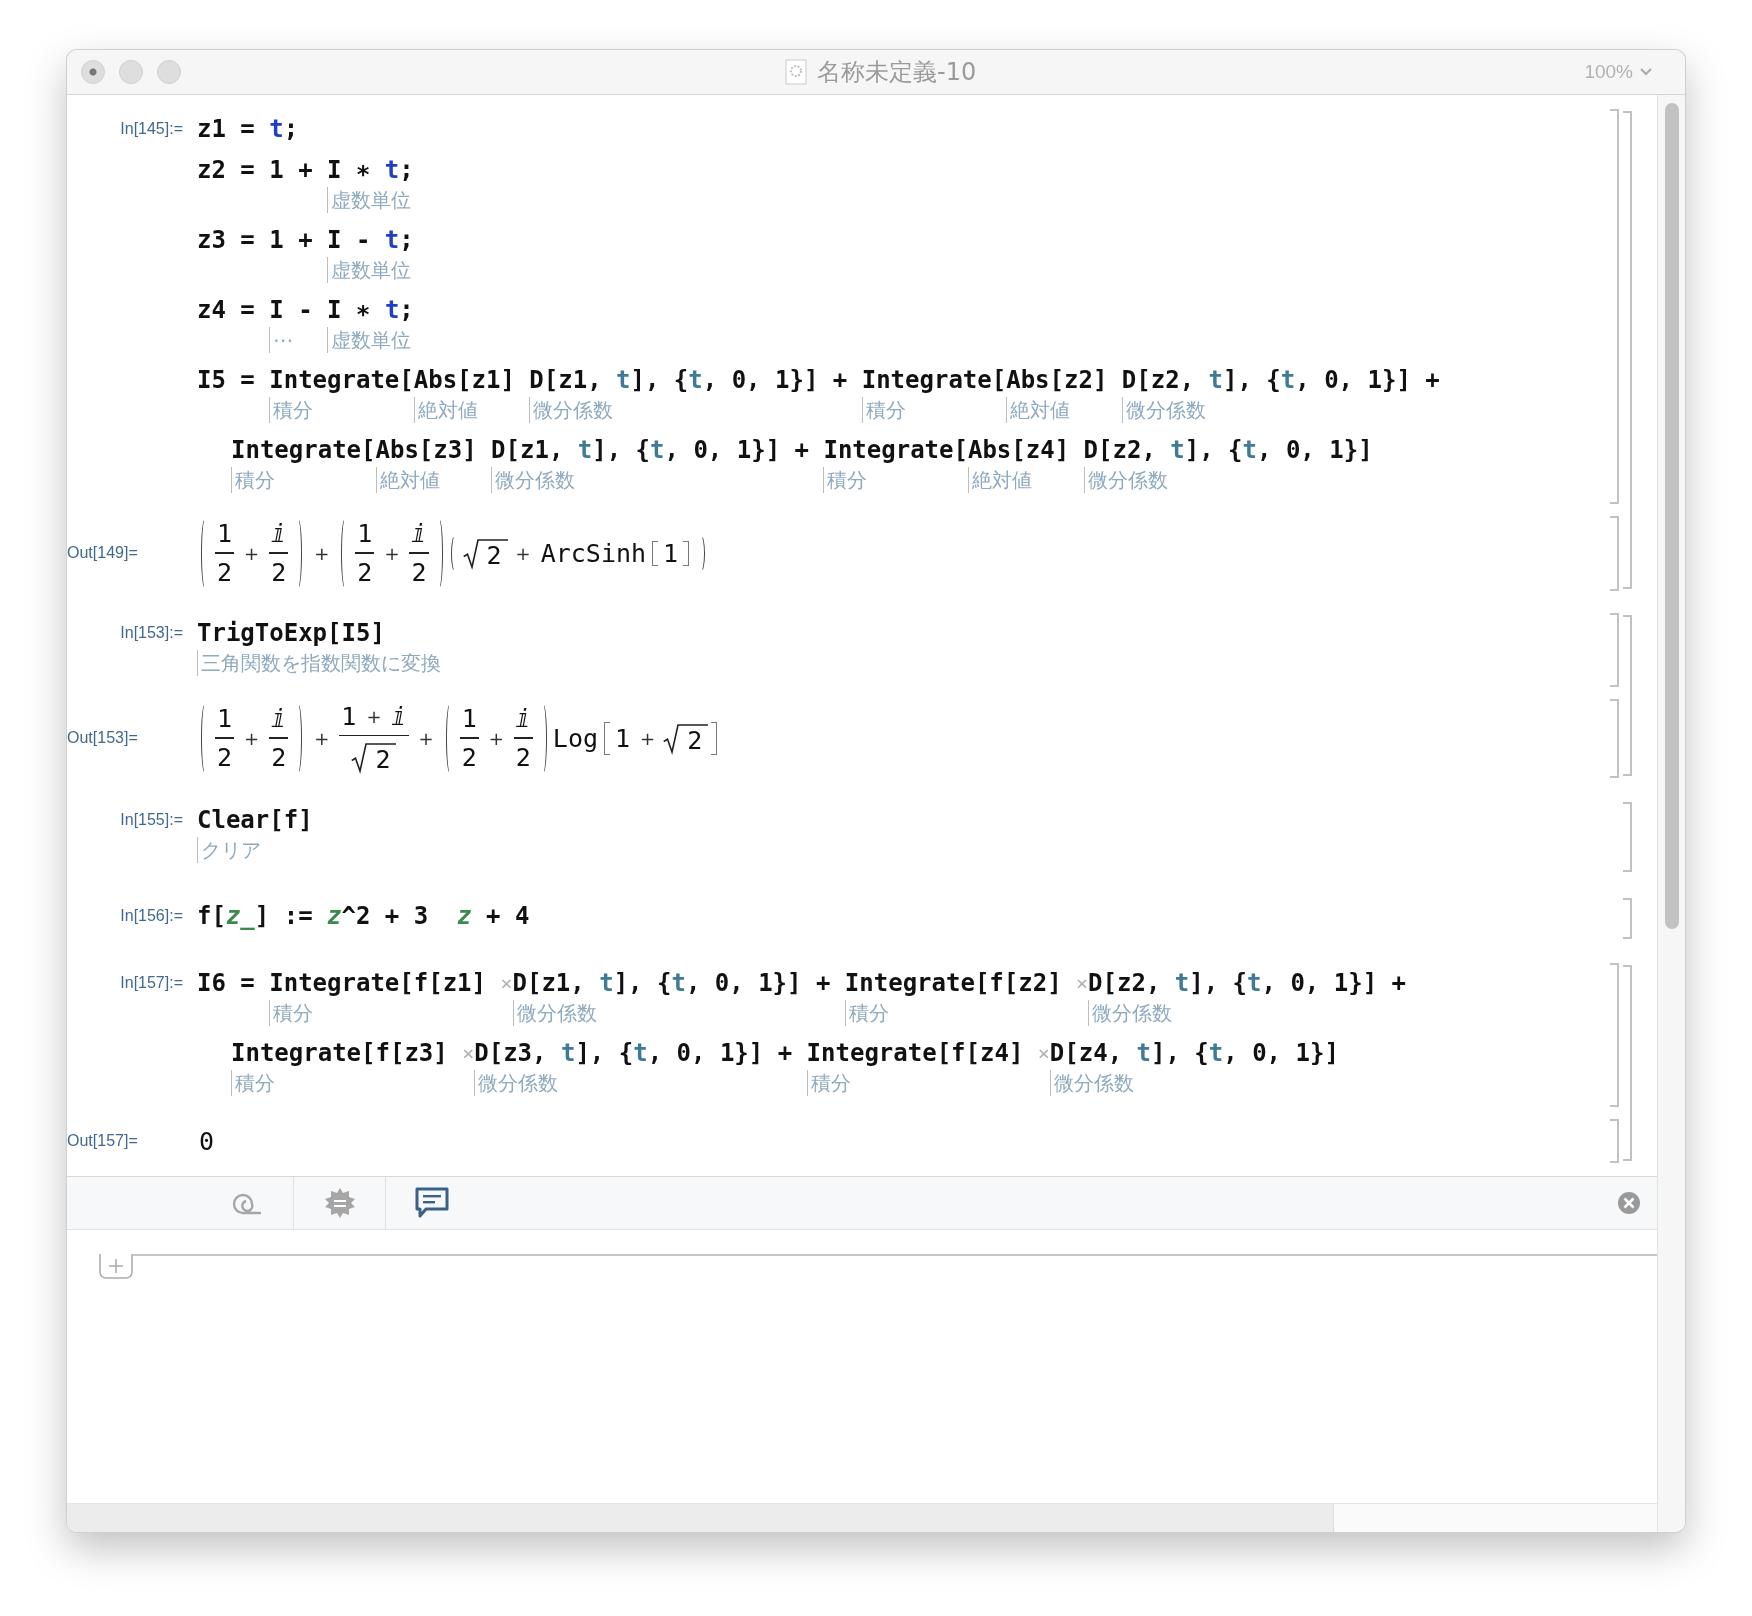  I want to click on code-text: z3 = 1 +, so click(255, 240).